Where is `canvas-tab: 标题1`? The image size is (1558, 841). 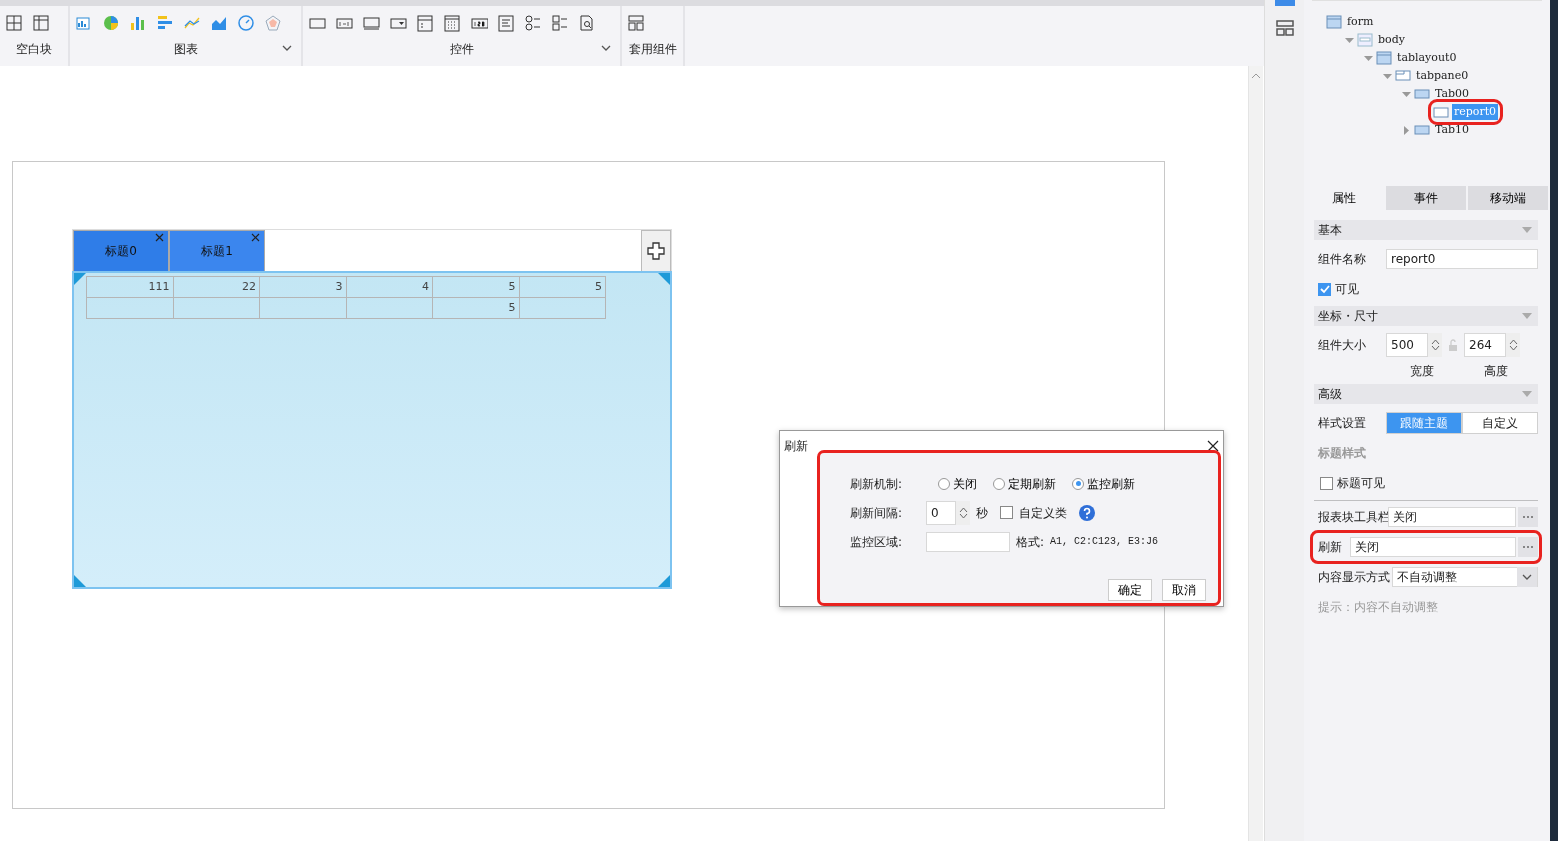 canvas-tab: 标题1 is located at coordinates (217, 251).